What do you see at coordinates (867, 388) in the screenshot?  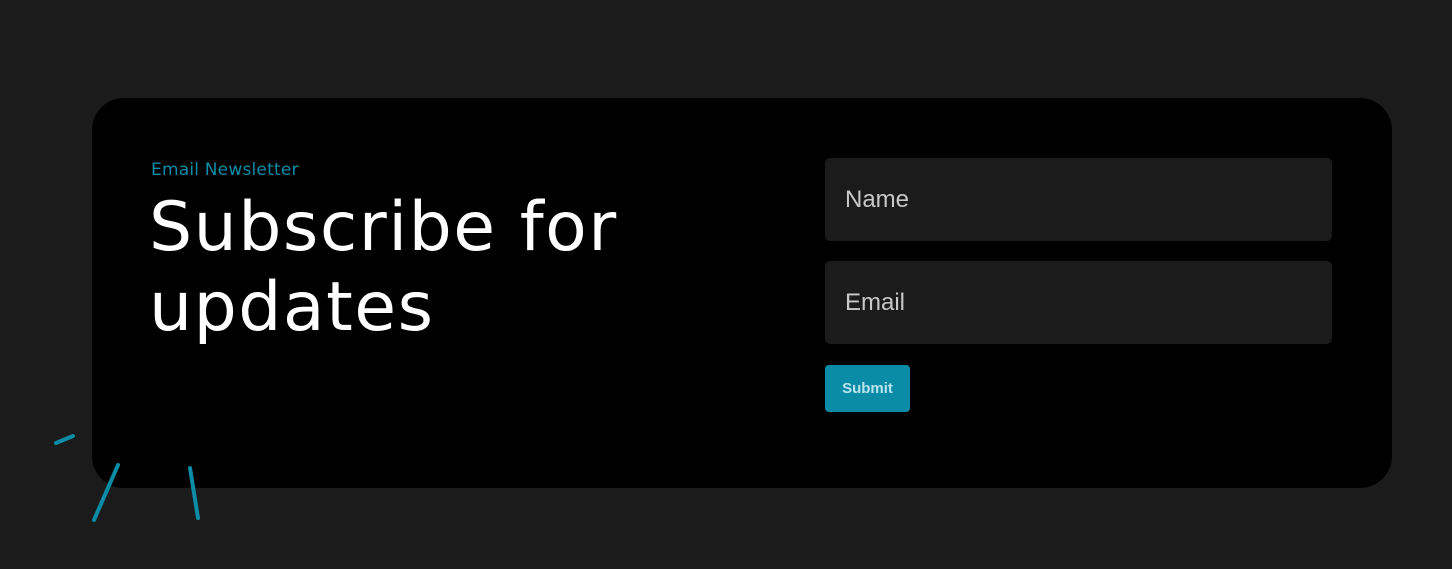 I see `submit-button: Submit` at bounding box center [867, 388].